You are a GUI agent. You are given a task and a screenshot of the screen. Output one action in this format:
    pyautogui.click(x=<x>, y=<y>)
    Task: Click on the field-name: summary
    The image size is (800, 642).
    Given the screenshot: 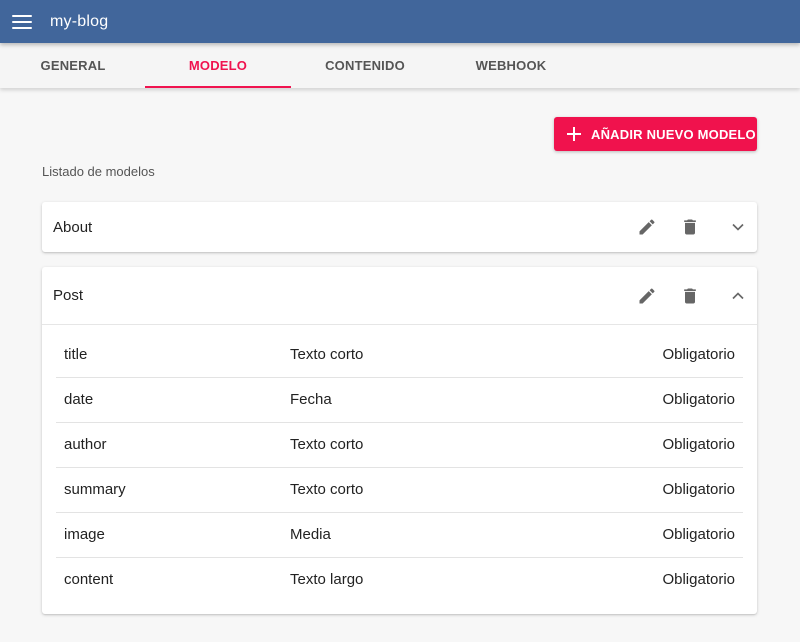 What is the action you would take?
    pyautogui.click(x=95, y=489)
    